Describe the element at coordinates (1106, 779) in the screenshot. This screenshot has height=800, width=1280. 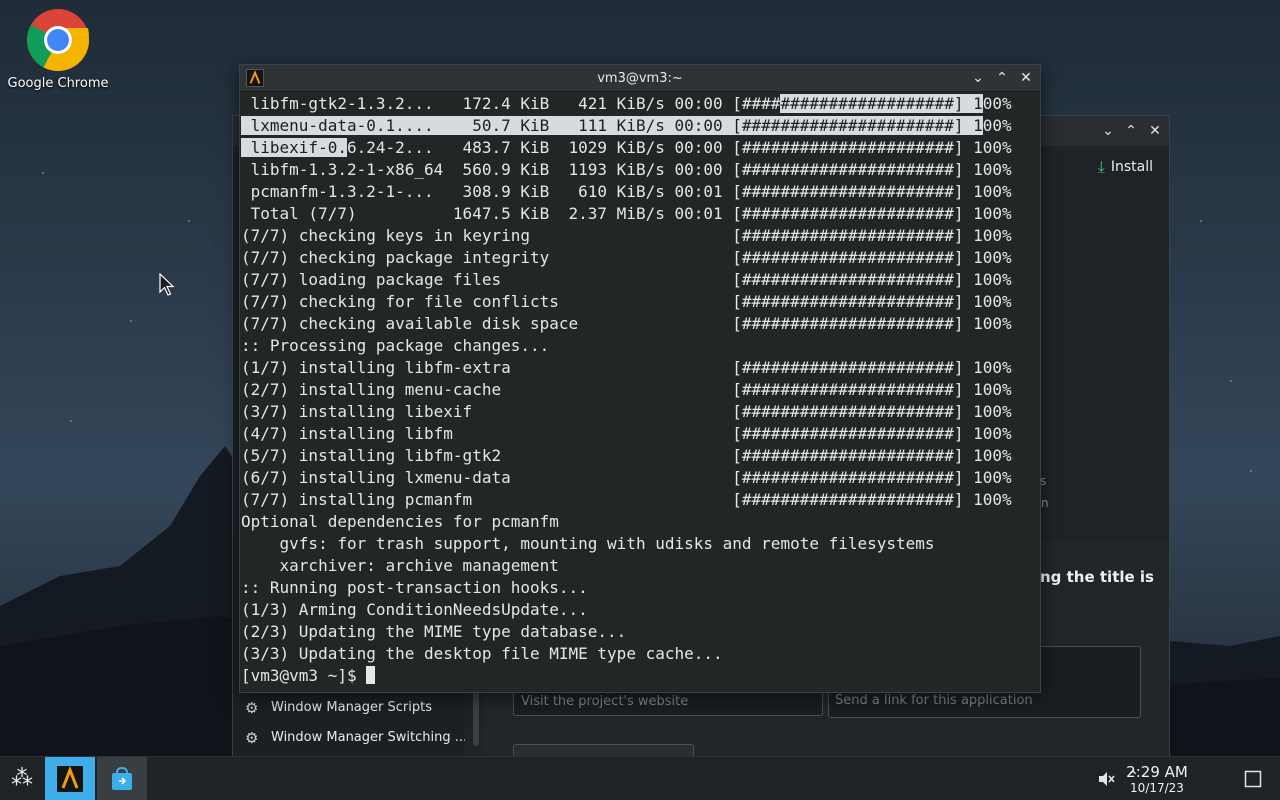
I see `volume-muted-icon` at that location.